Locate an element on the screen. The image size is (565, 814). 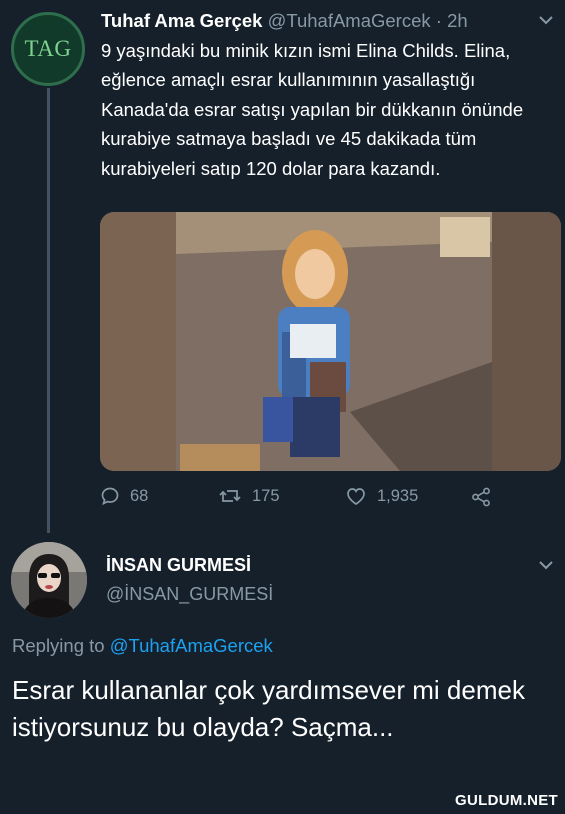
author-handle: @TuhafAmaGercek is located at coordinates (349, 20).